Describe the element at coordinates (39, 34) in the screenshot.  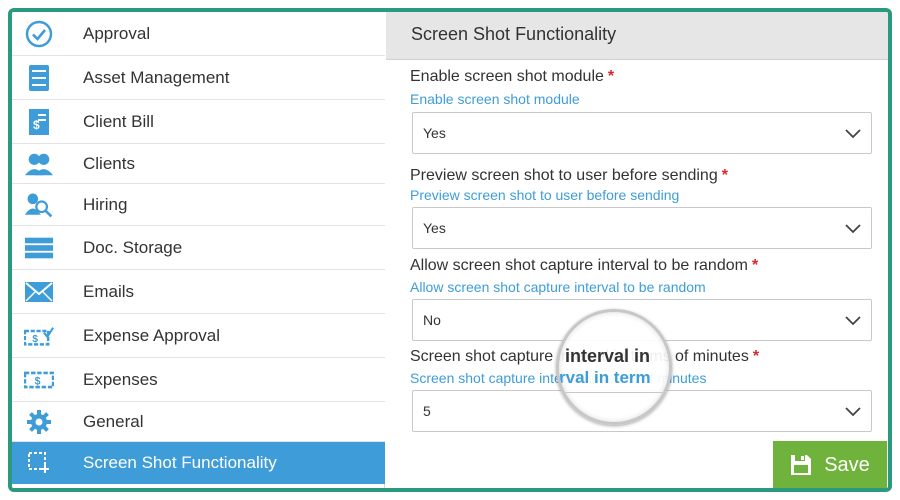
I see `check-circle-icon` at that location.